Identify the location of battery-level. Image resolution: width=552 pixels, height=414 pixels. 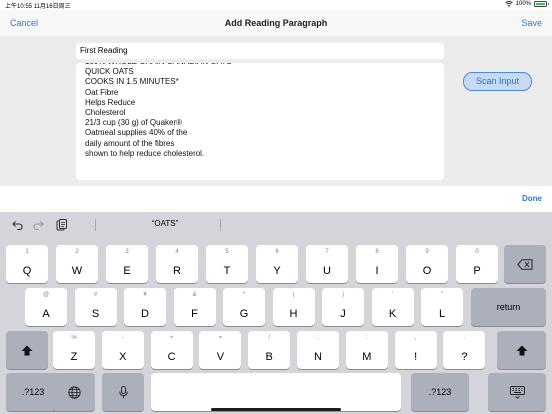
(540, 4).